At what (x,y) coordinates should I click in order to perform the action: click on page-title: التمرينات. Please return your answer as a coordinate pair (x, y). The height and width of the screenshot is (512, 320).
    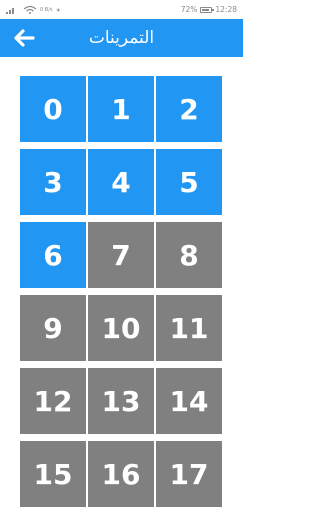
    Looking at the image, I should click on (121, 38).